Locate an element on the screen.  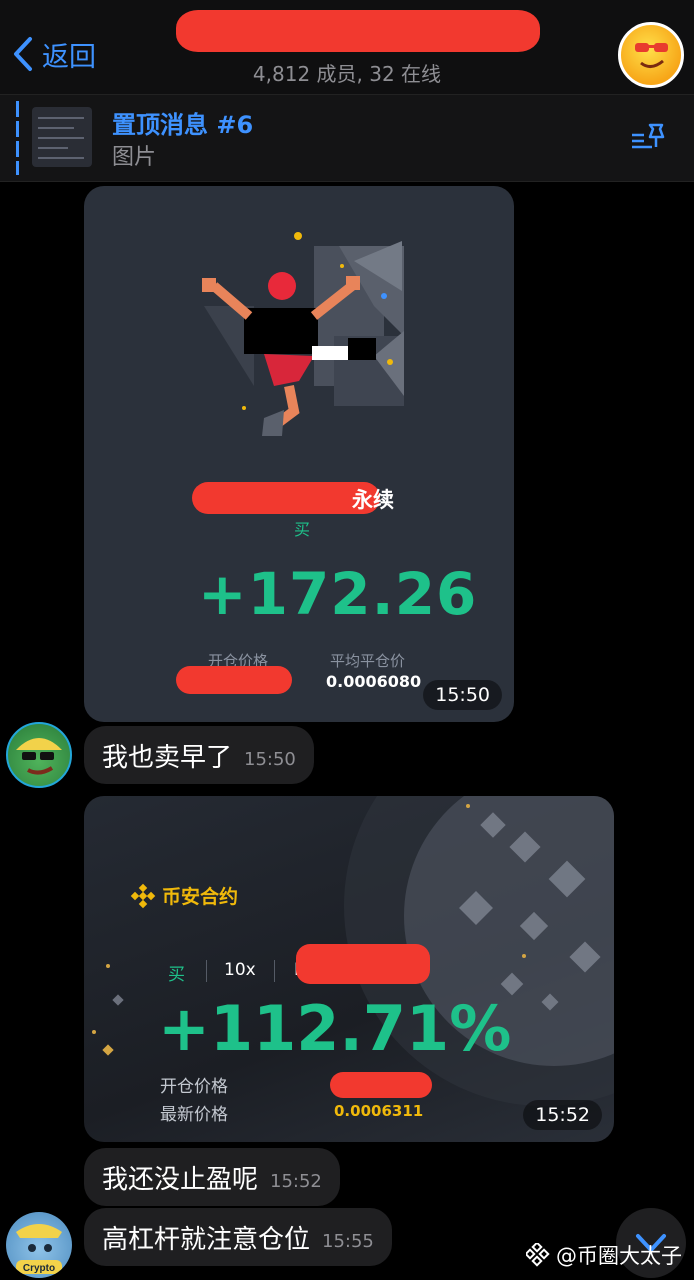
chat-avatar is located at coordinates (651, 55).